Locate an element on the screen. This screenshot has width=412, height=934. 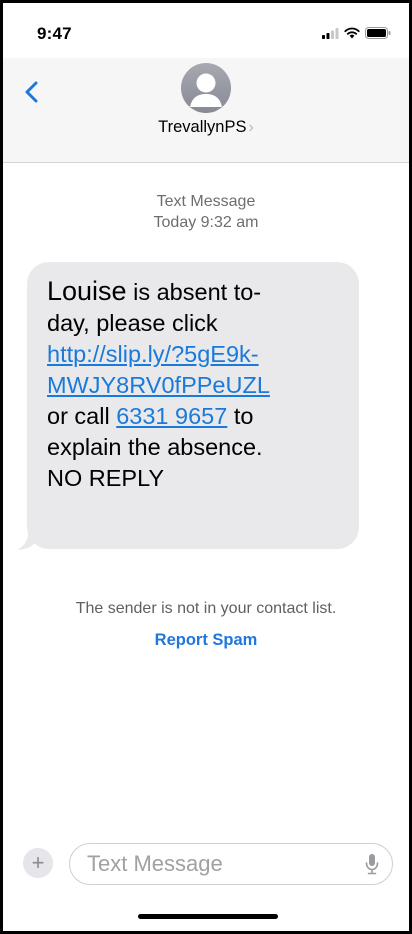
message-text: or call is located at coordinates (82, 416).